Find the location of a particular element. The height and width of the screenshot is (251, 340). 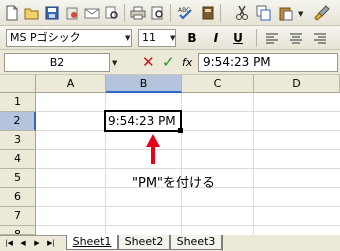

prev-sheet-icon: ◀ is located at coordinates (23, 243).